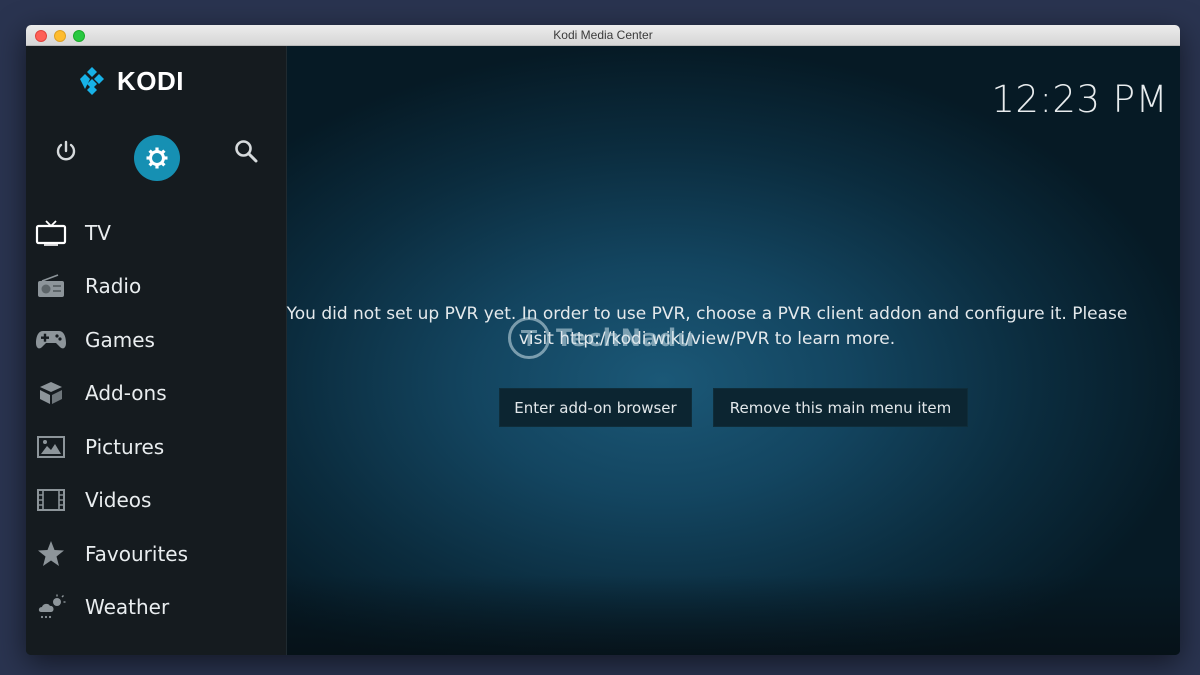 This screenshot has height=675, width=1200. I want to click on menu-label-weather: Weather, so click(127, 607).